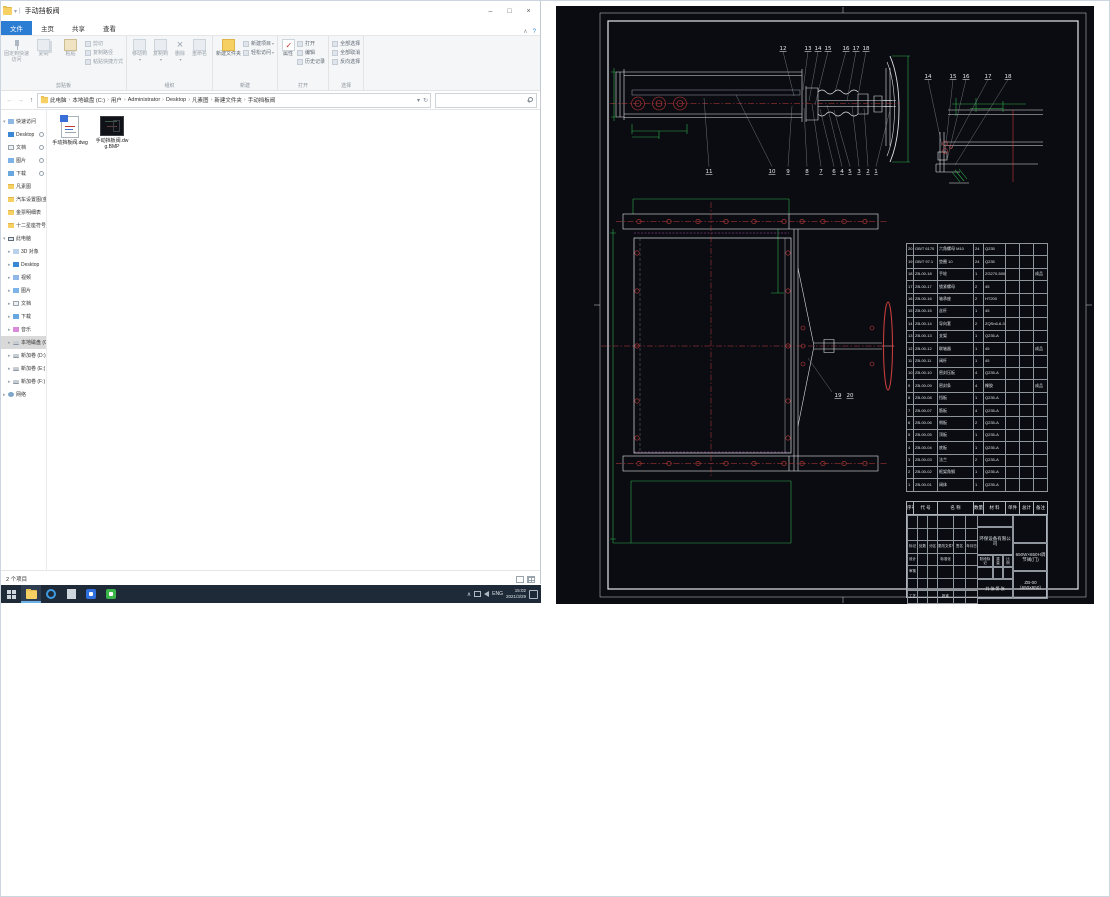 The image size is (1110, 897). What do you see at coordinates (23, 290) in the screenshot?
I see `sidebar-item-pc-pictures: ▸ 图片` at bounding box center [23, 290].